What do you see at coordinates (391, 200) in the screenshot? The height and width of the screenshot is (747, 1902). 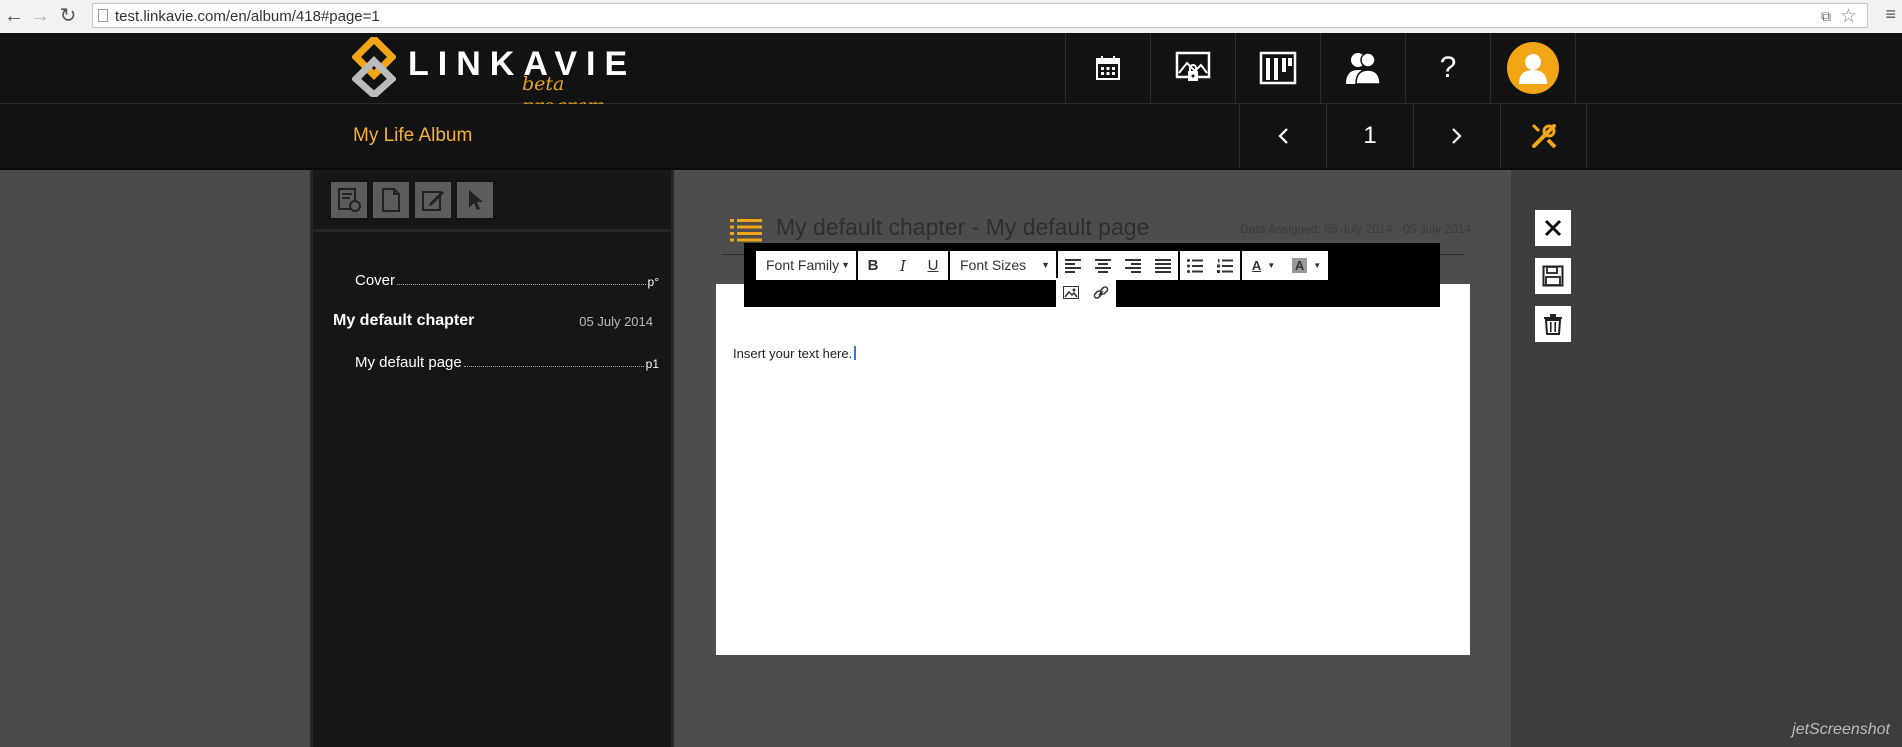 I see `add-page-button` at bounding box center [391, 200].